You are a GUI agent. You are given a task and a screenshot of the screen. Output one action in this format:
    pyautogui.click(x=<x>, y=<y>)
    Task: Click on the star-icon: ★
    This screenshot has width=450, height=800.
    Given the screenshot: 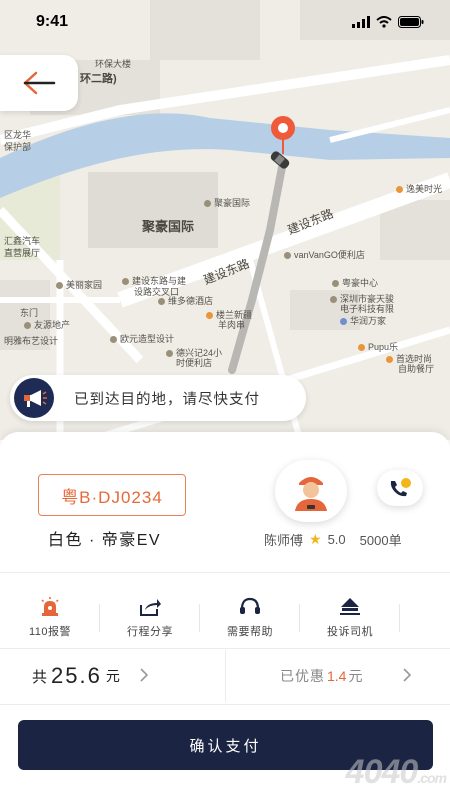 What is the action you would take?
    pyautogui.click(x=315, y=539)
    